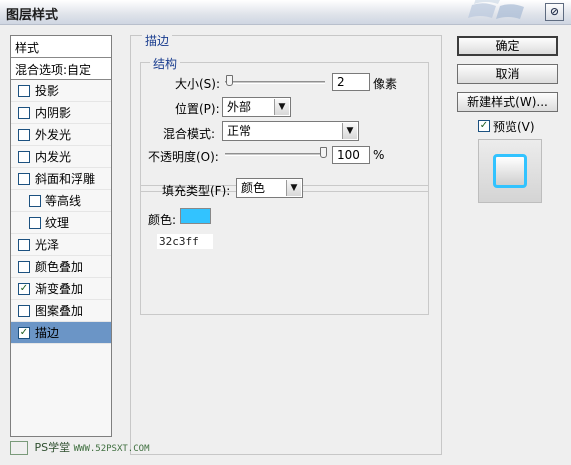 The width and height of the screenshot is (571, 465). Describe the element at coordinates (323, 152) in the screenshot. I see `opacity-slider-thumb` at that location.